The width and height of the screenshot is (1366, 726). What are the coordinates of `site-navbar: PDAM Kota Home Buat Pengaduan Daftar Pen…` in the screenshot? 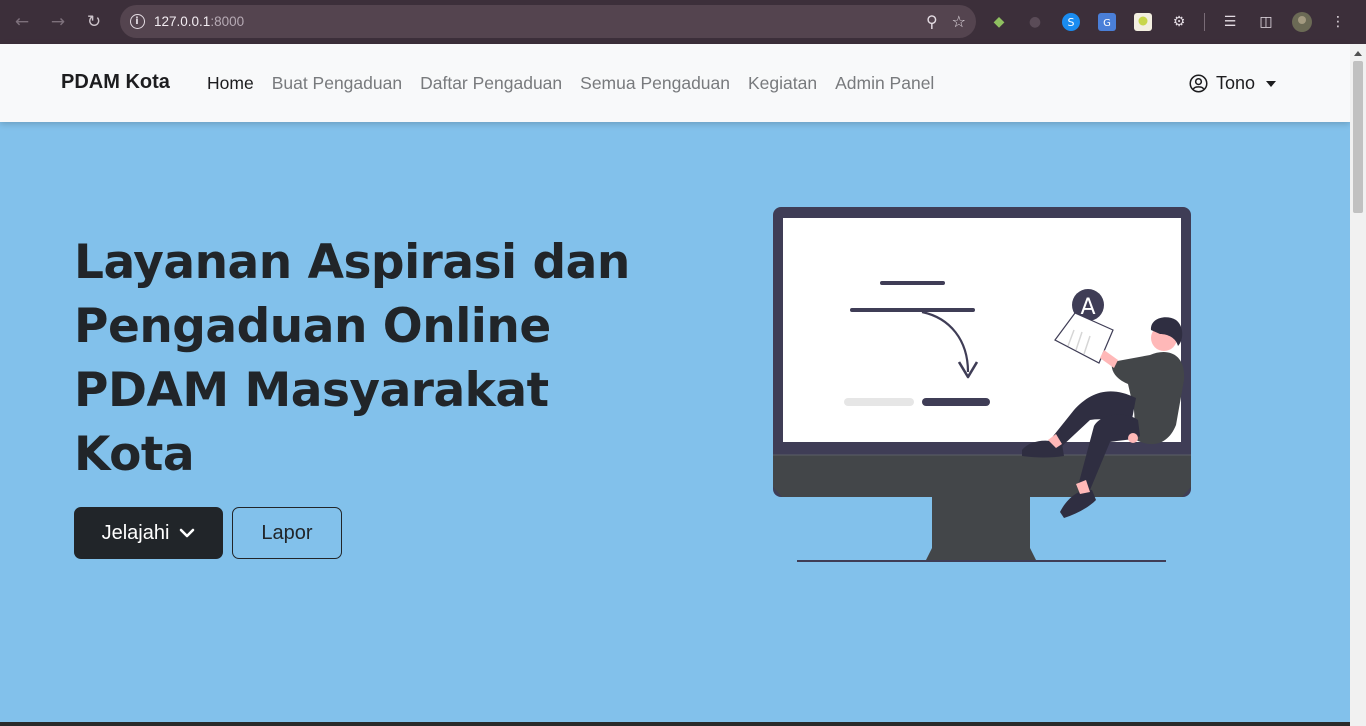 It's located at (675, 83).